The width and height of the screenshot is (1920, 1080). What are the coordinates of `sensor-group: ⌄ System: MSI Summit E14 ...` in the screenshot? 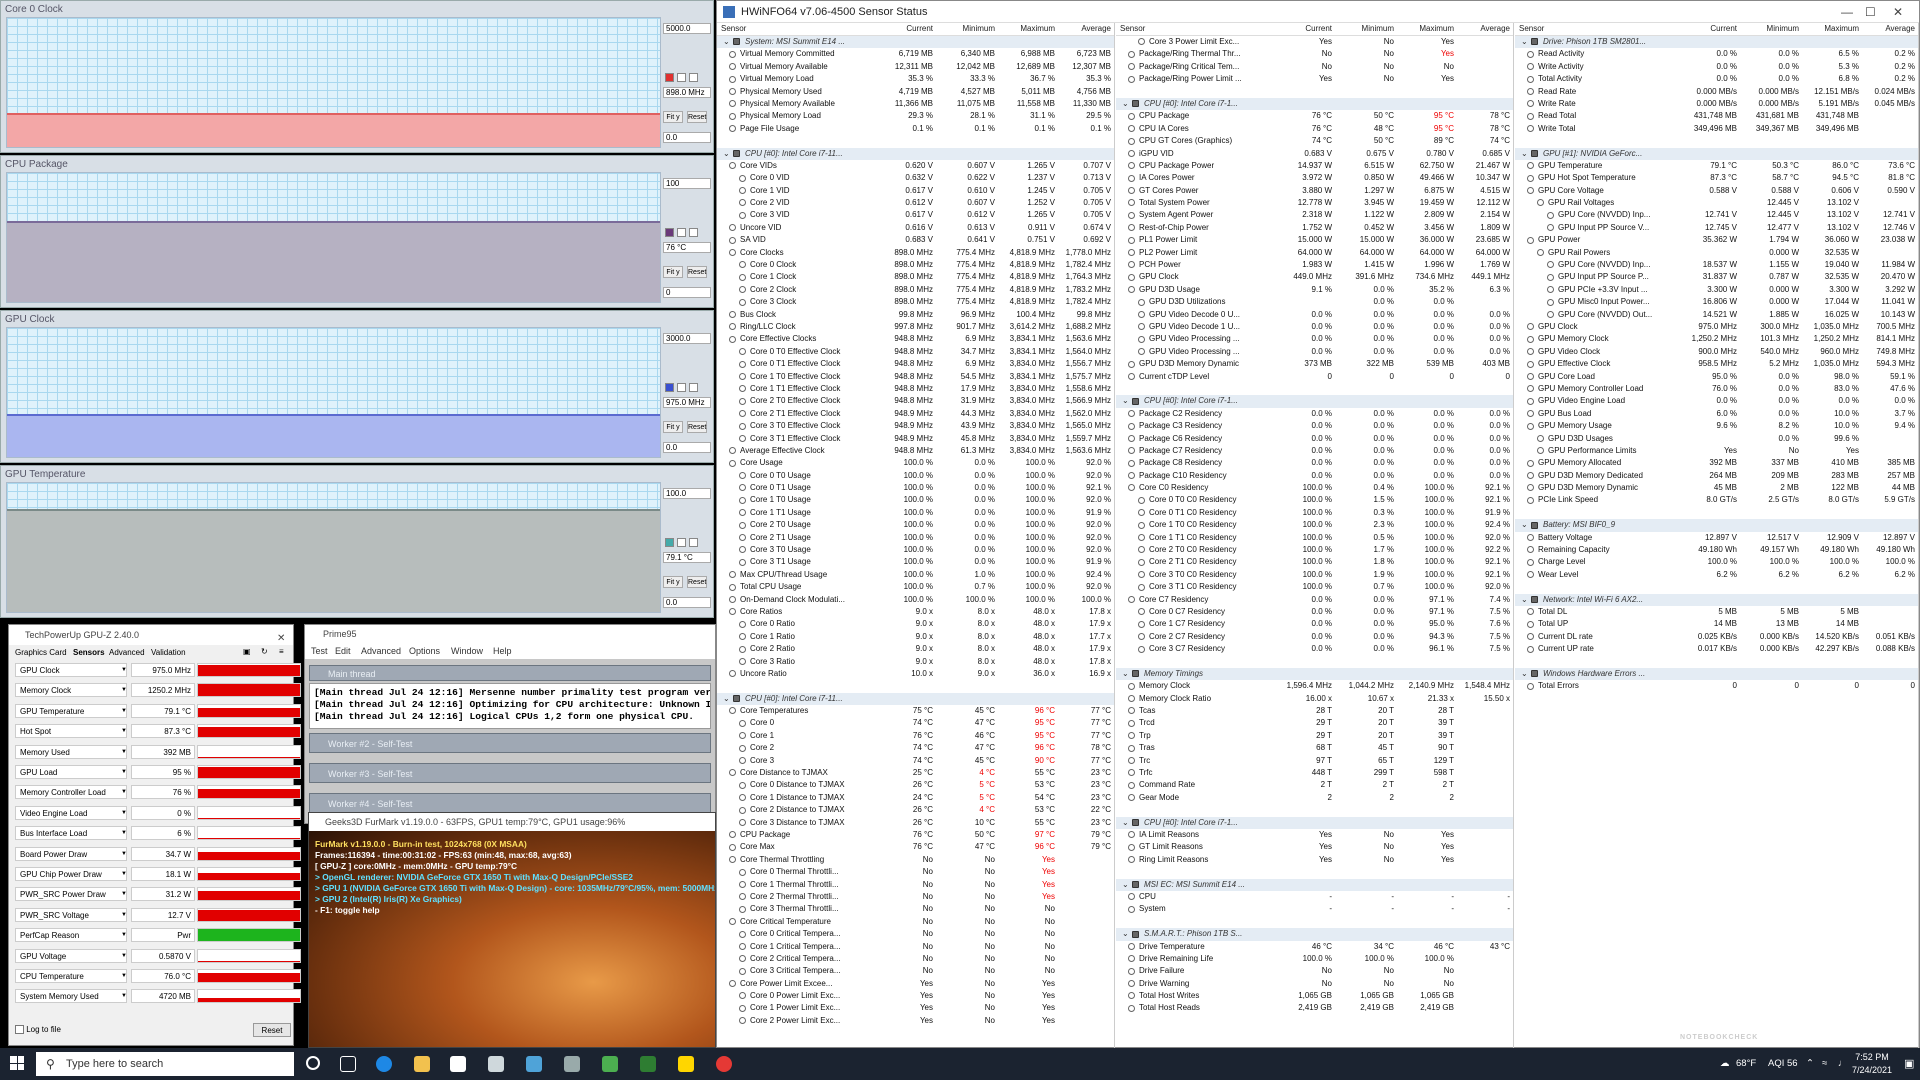 It's located at (915, 42).